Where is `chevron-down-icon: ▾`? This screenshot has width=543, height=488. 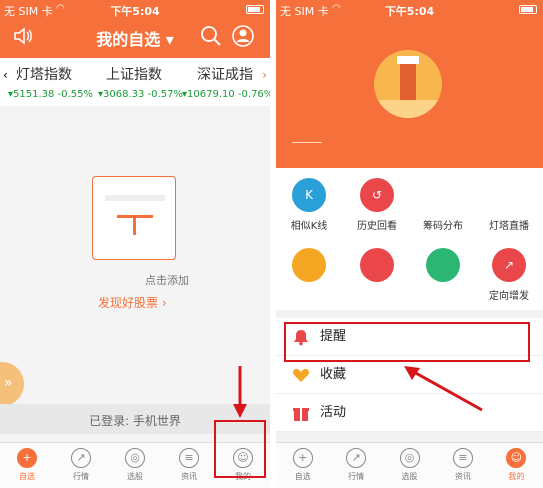
chevron-down-icon: ▾ is located at coordinates (169, 39).